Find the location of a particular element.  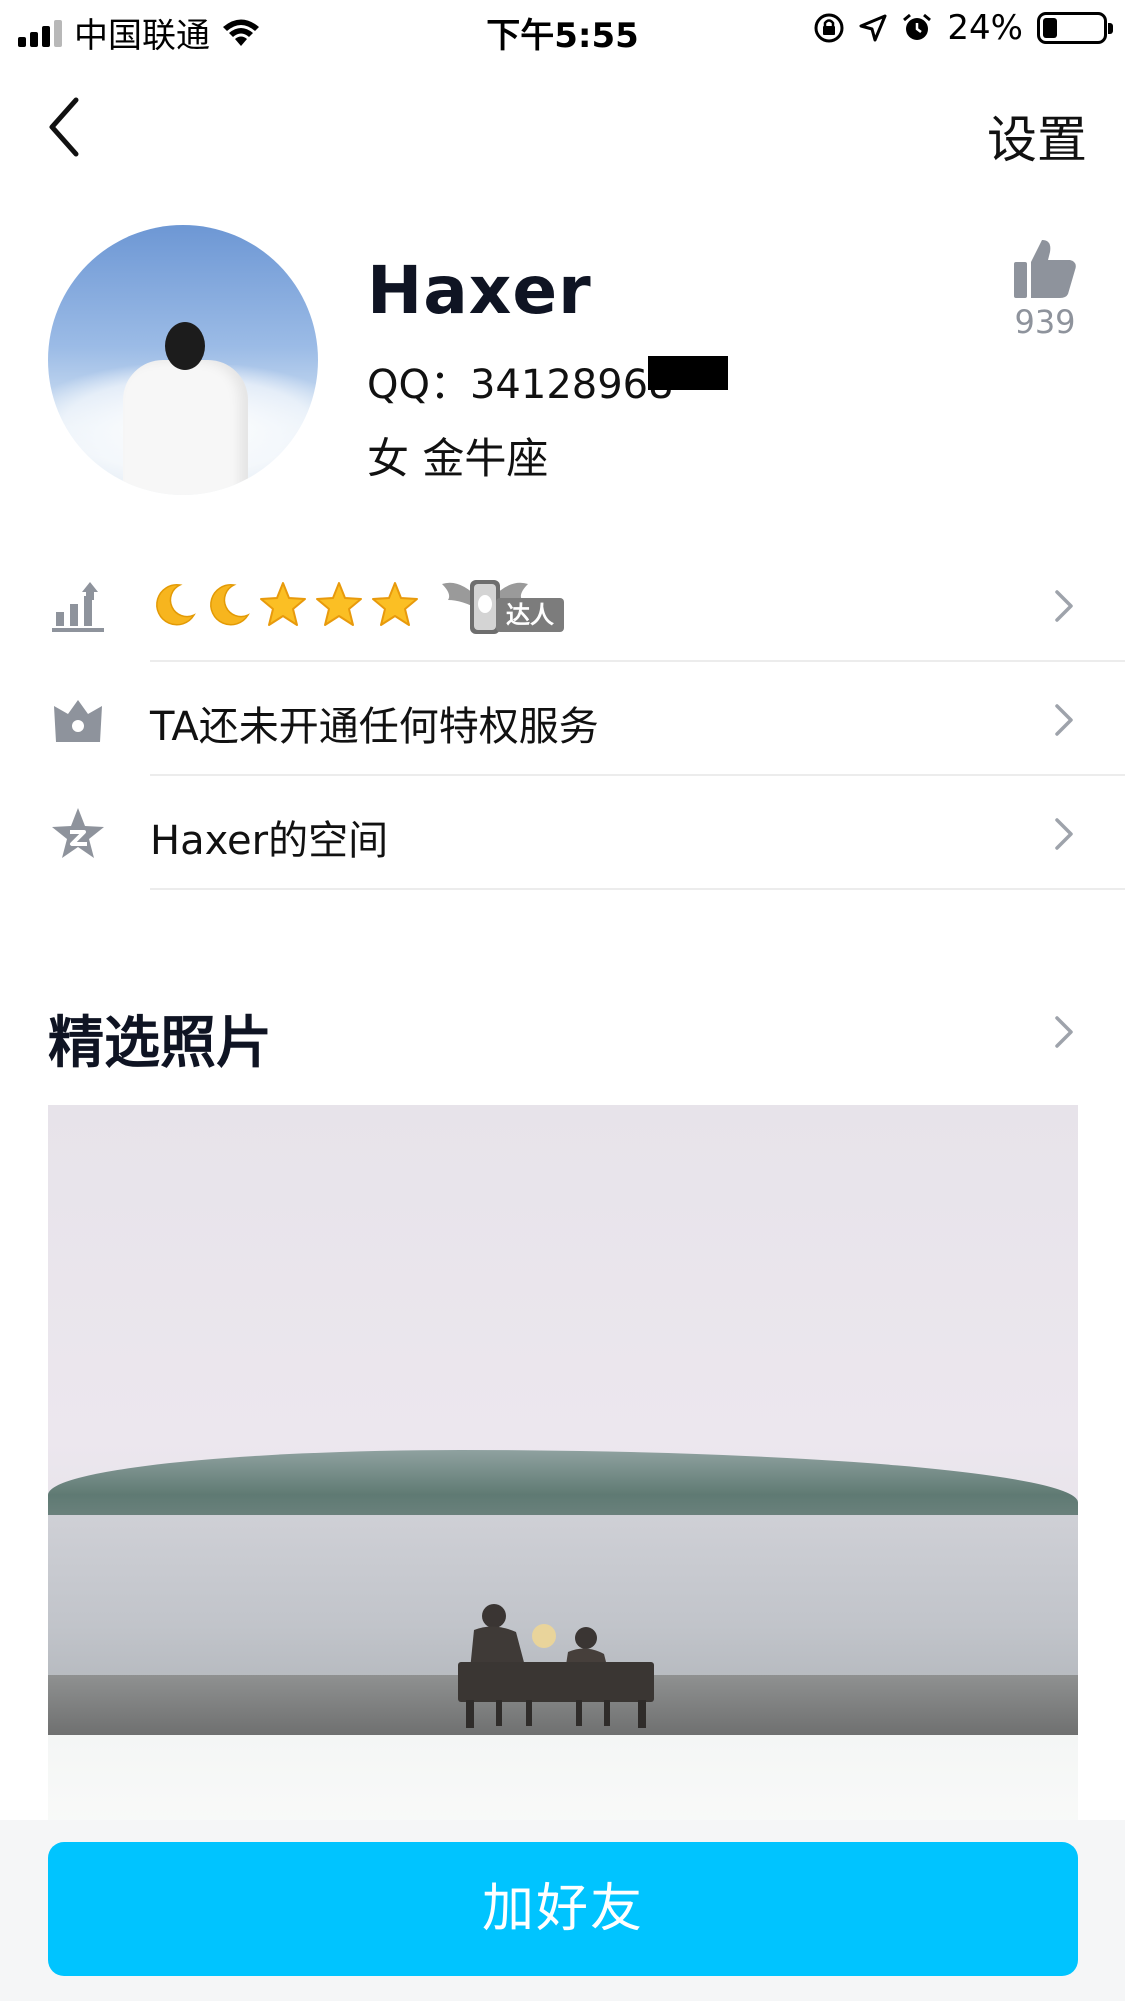

level-row: 达人 is located at coordinates (562, 605).